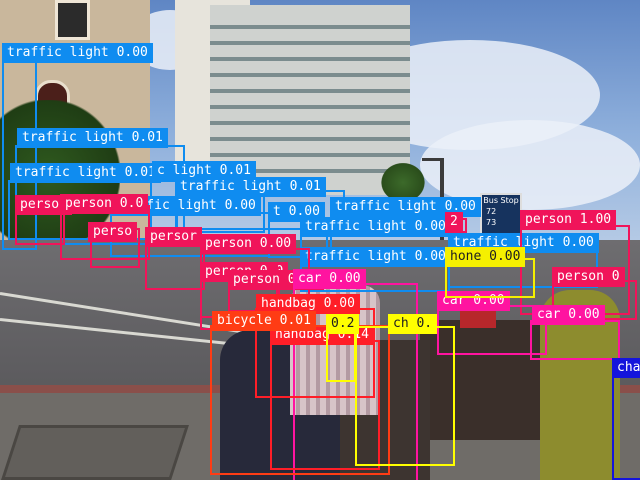 This screenshot has width=640, height=480. I want to click on detection-label-chair: ch 0., so click(413, 324).